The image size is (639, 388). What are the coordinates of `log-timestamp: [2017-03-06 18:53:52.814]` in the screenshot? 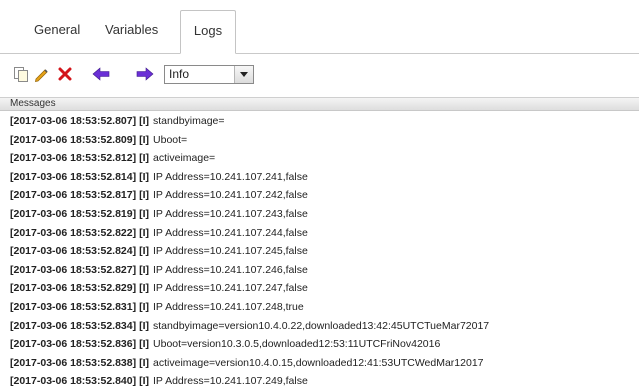 It's located at (73, 176).